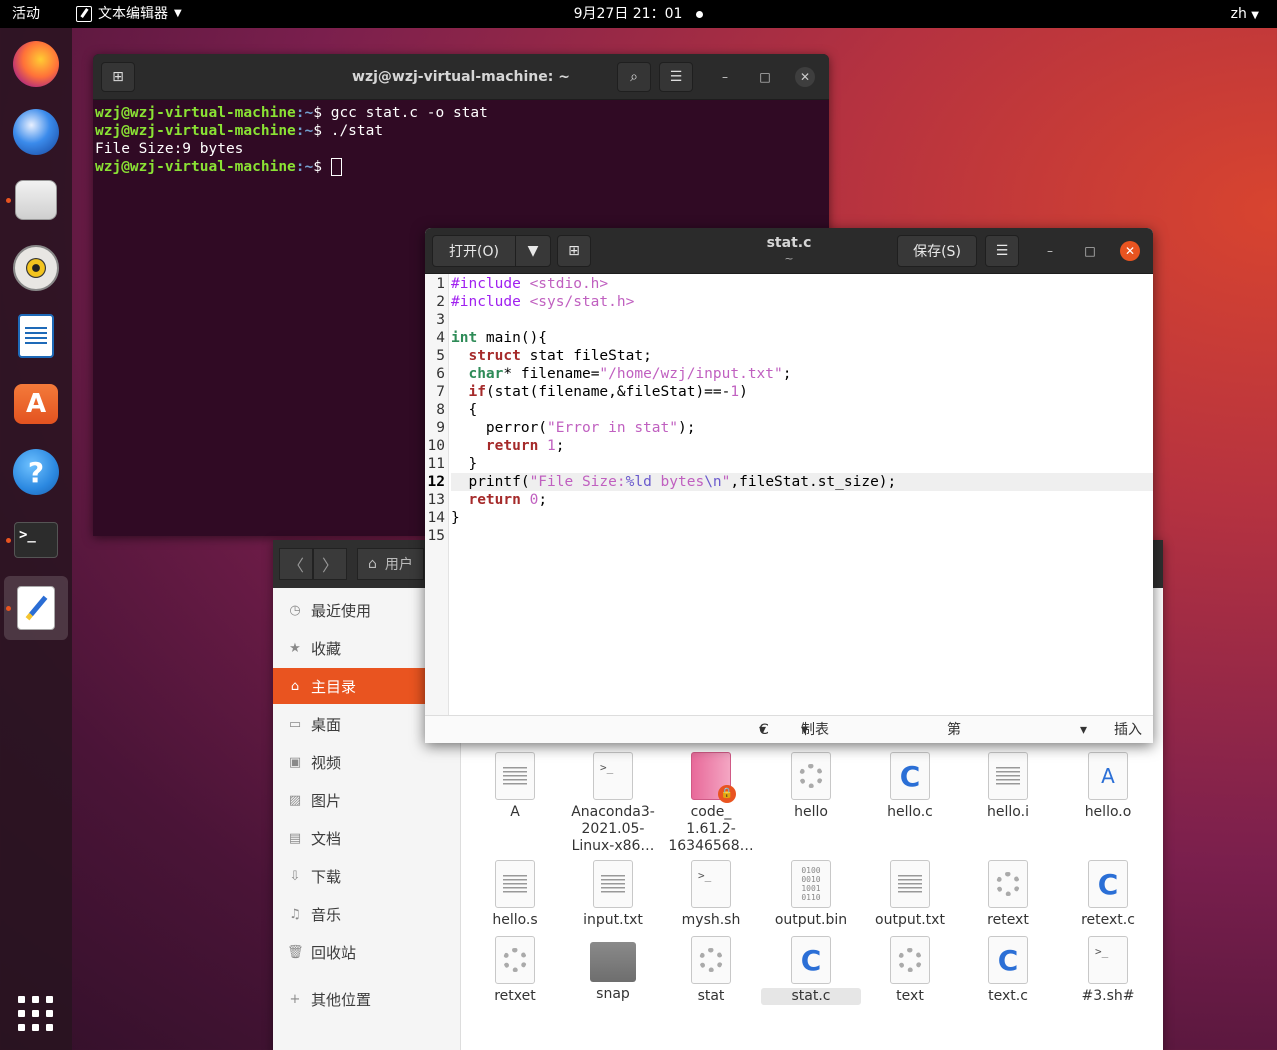 This screenshot has width=1277, height=1050. Describe the element at coordinates (634, 77) in the screenshot. I see `search-button: ⌕` at that location.